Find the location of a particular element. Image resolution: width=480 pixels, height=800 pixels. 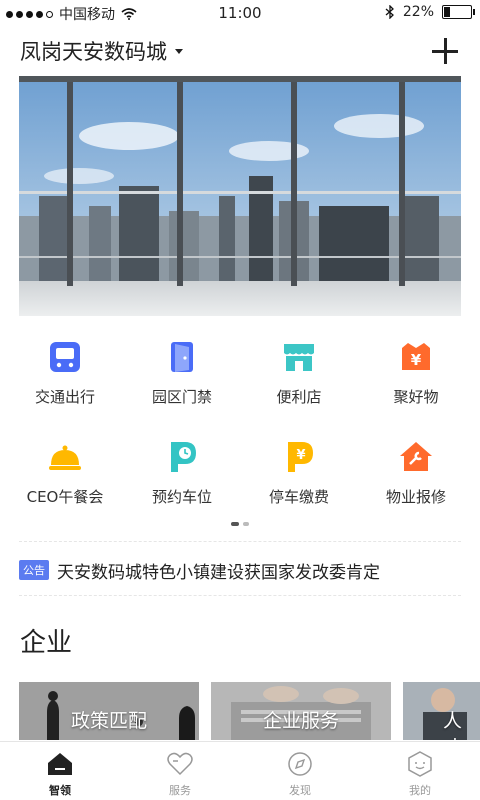

section-title-enterprise: 企业 is located at coordinates (46, 643).